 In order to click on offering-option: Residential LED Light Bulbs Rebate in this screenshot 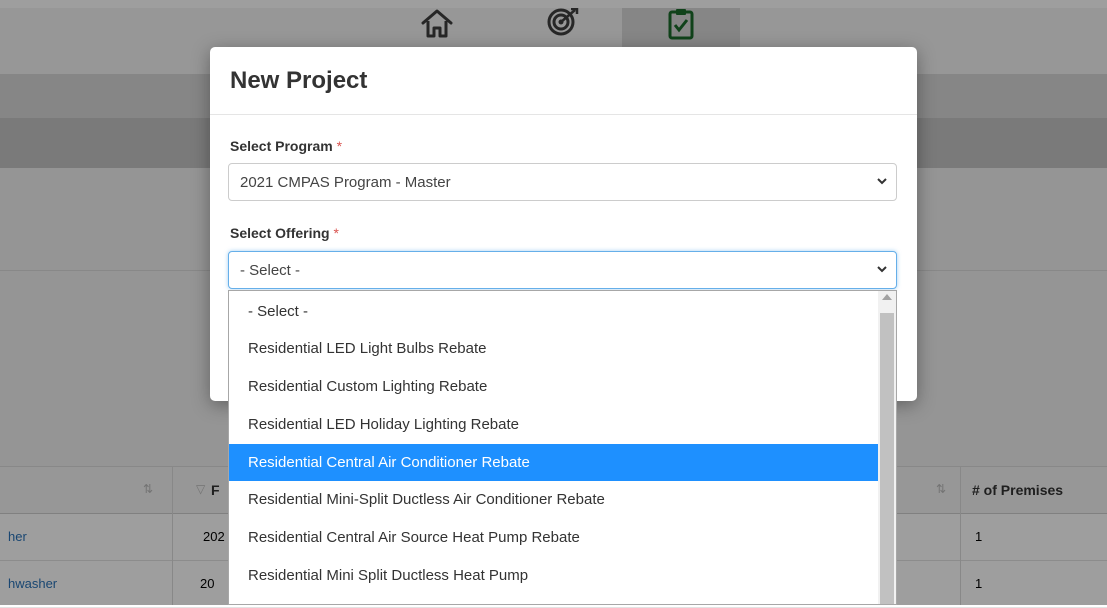, I will do `click(554, 348)`.